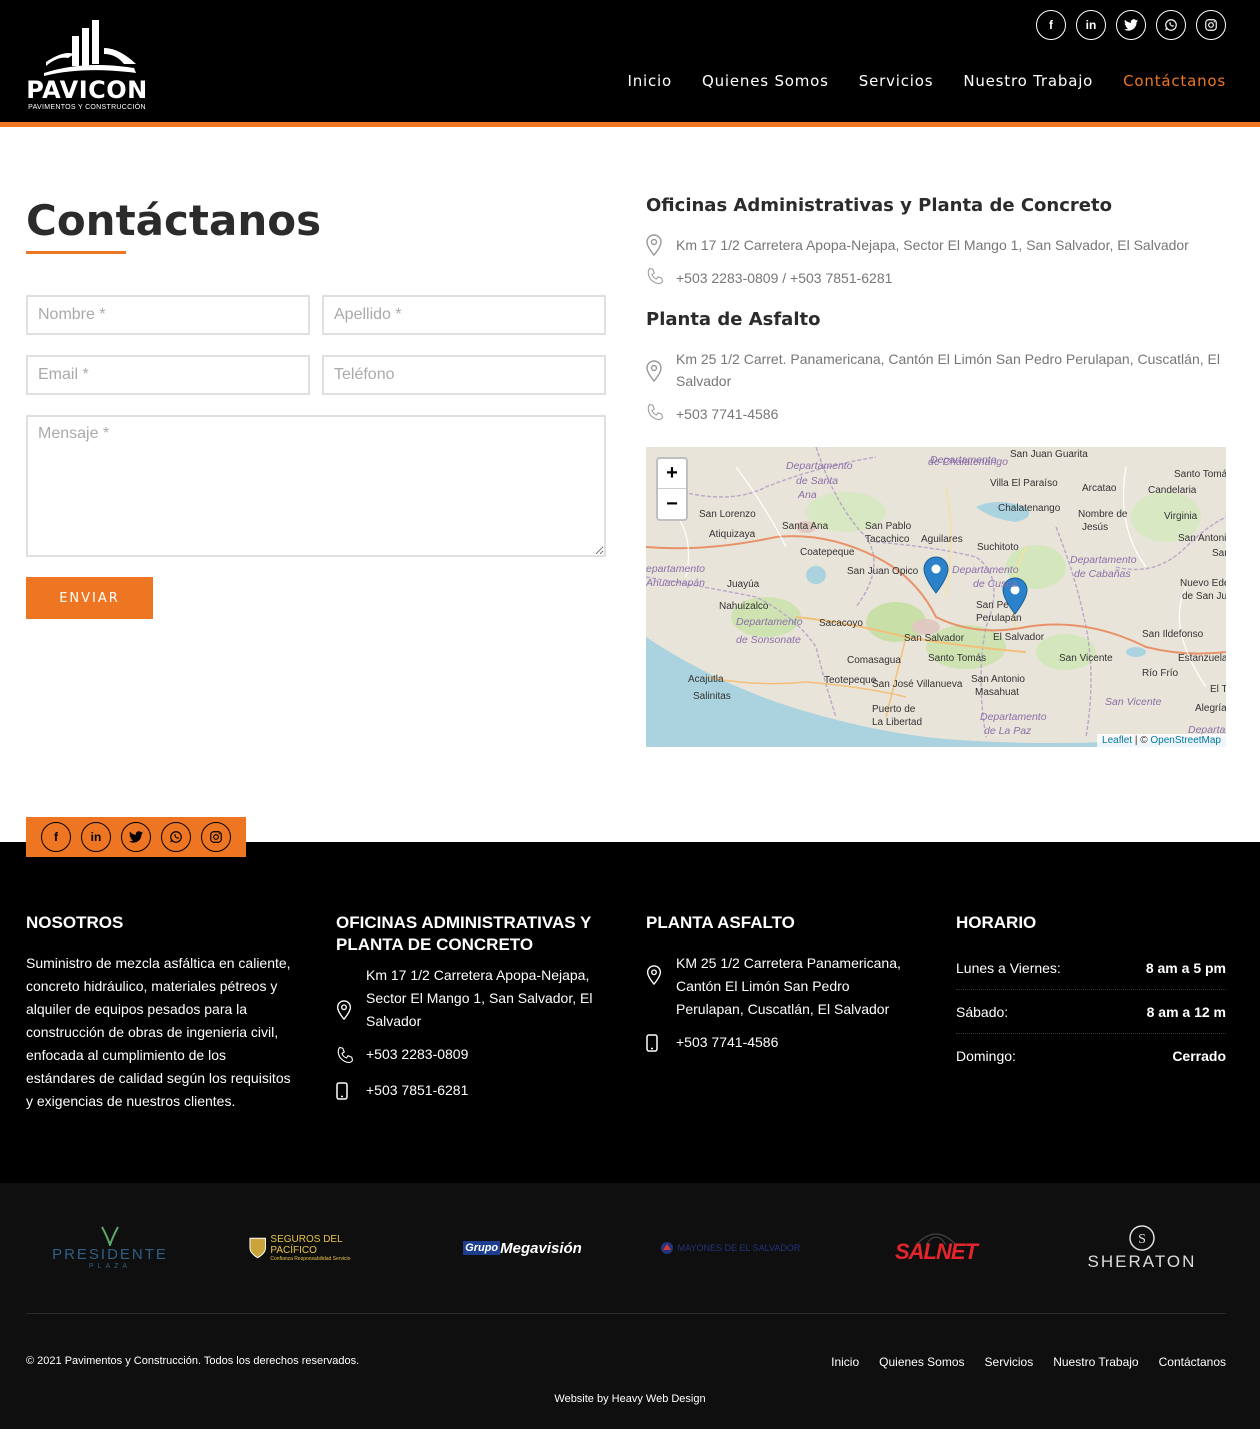 The width and height of the screenshot is (1260, 1429). Describe the element at coordinates (90, 48) in the screenshot. I see `logo-buildings-icon` at that location.